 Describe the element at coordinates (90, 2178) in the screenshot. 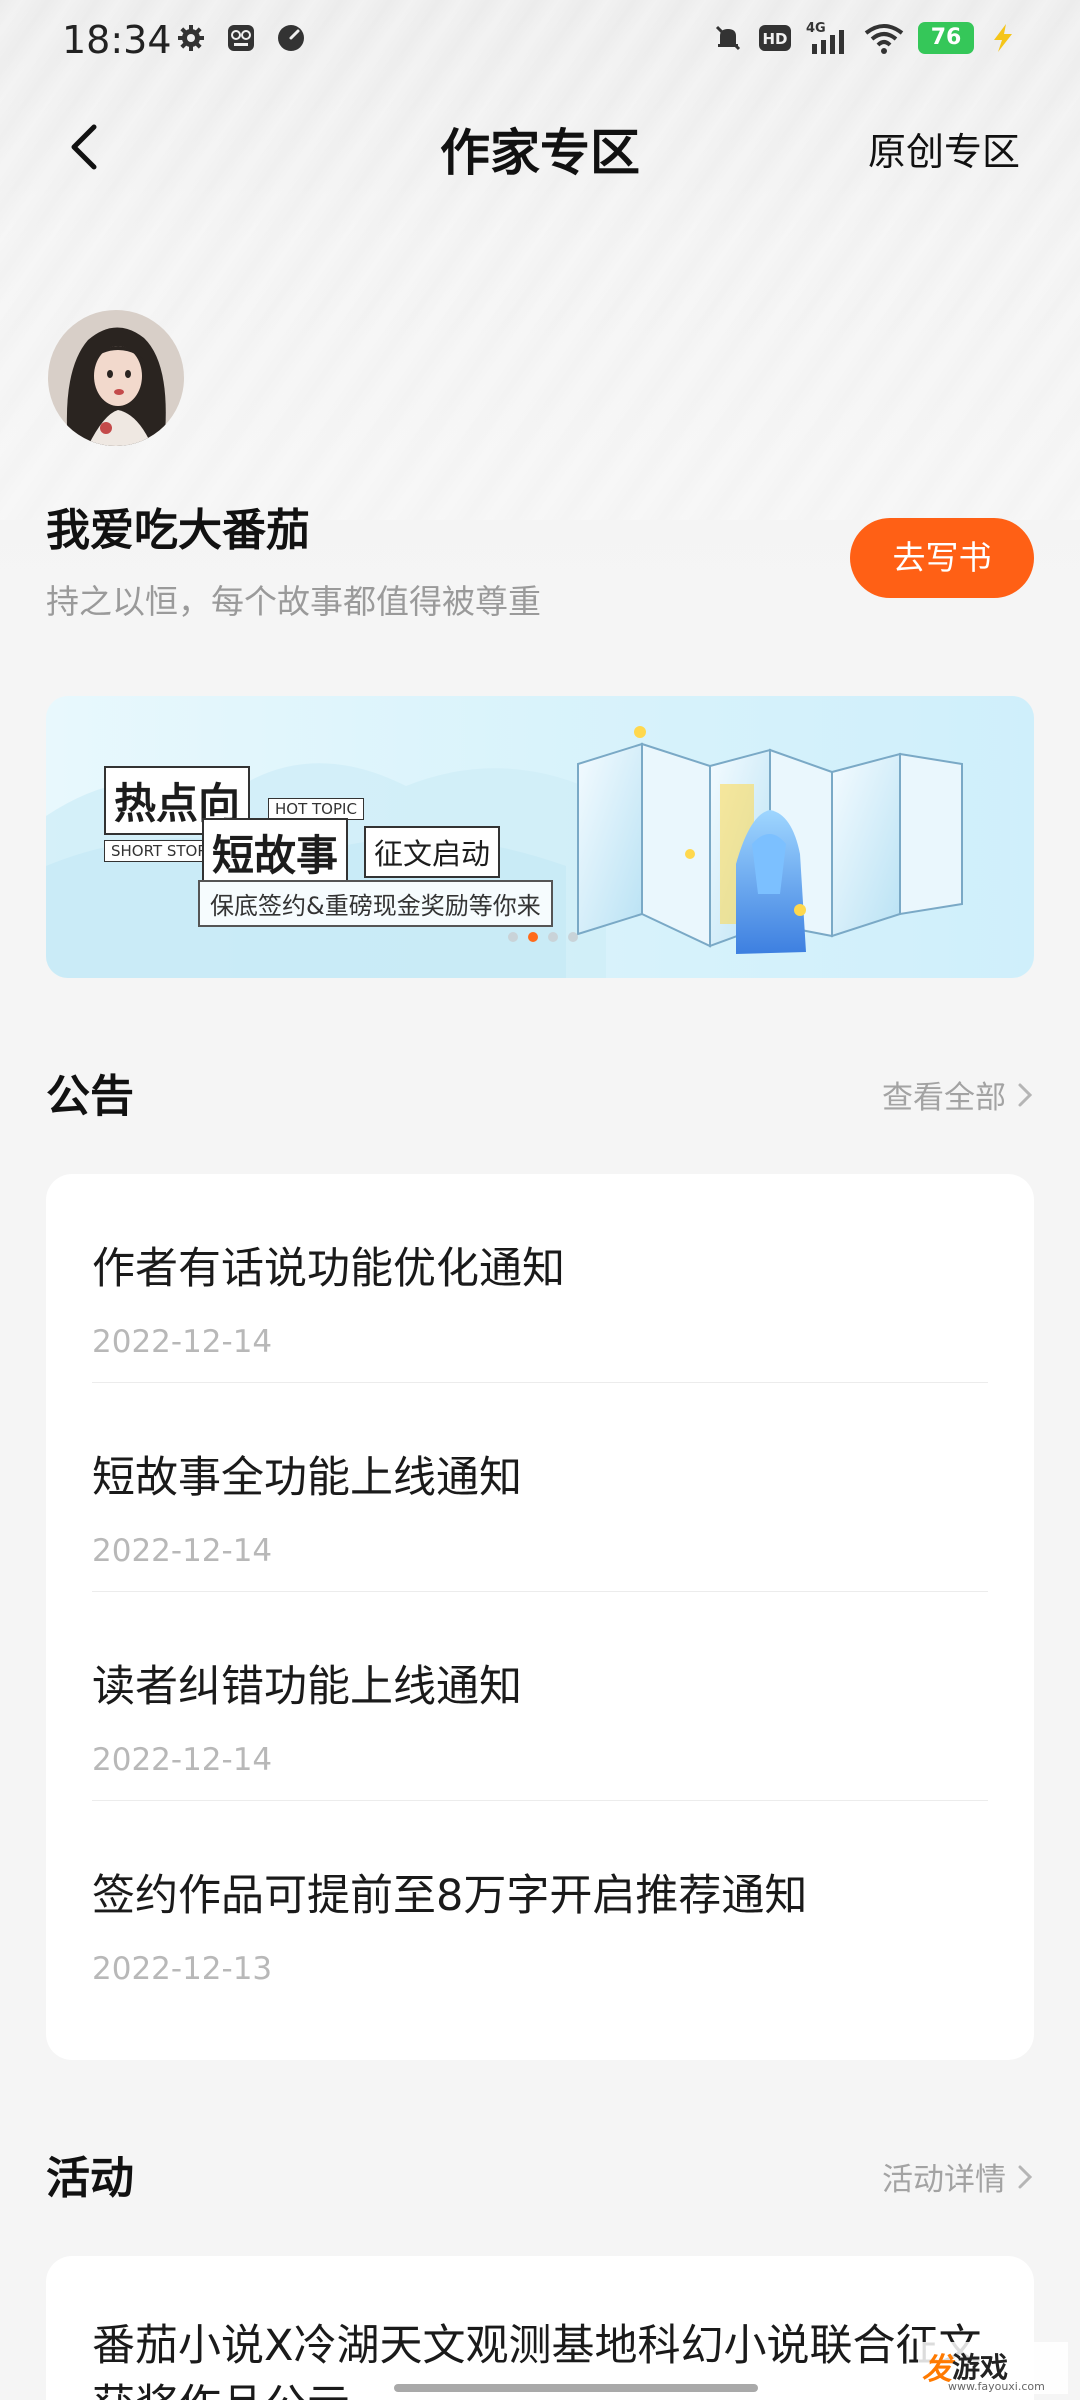

I see `activities-section-title: 活动` at that location.